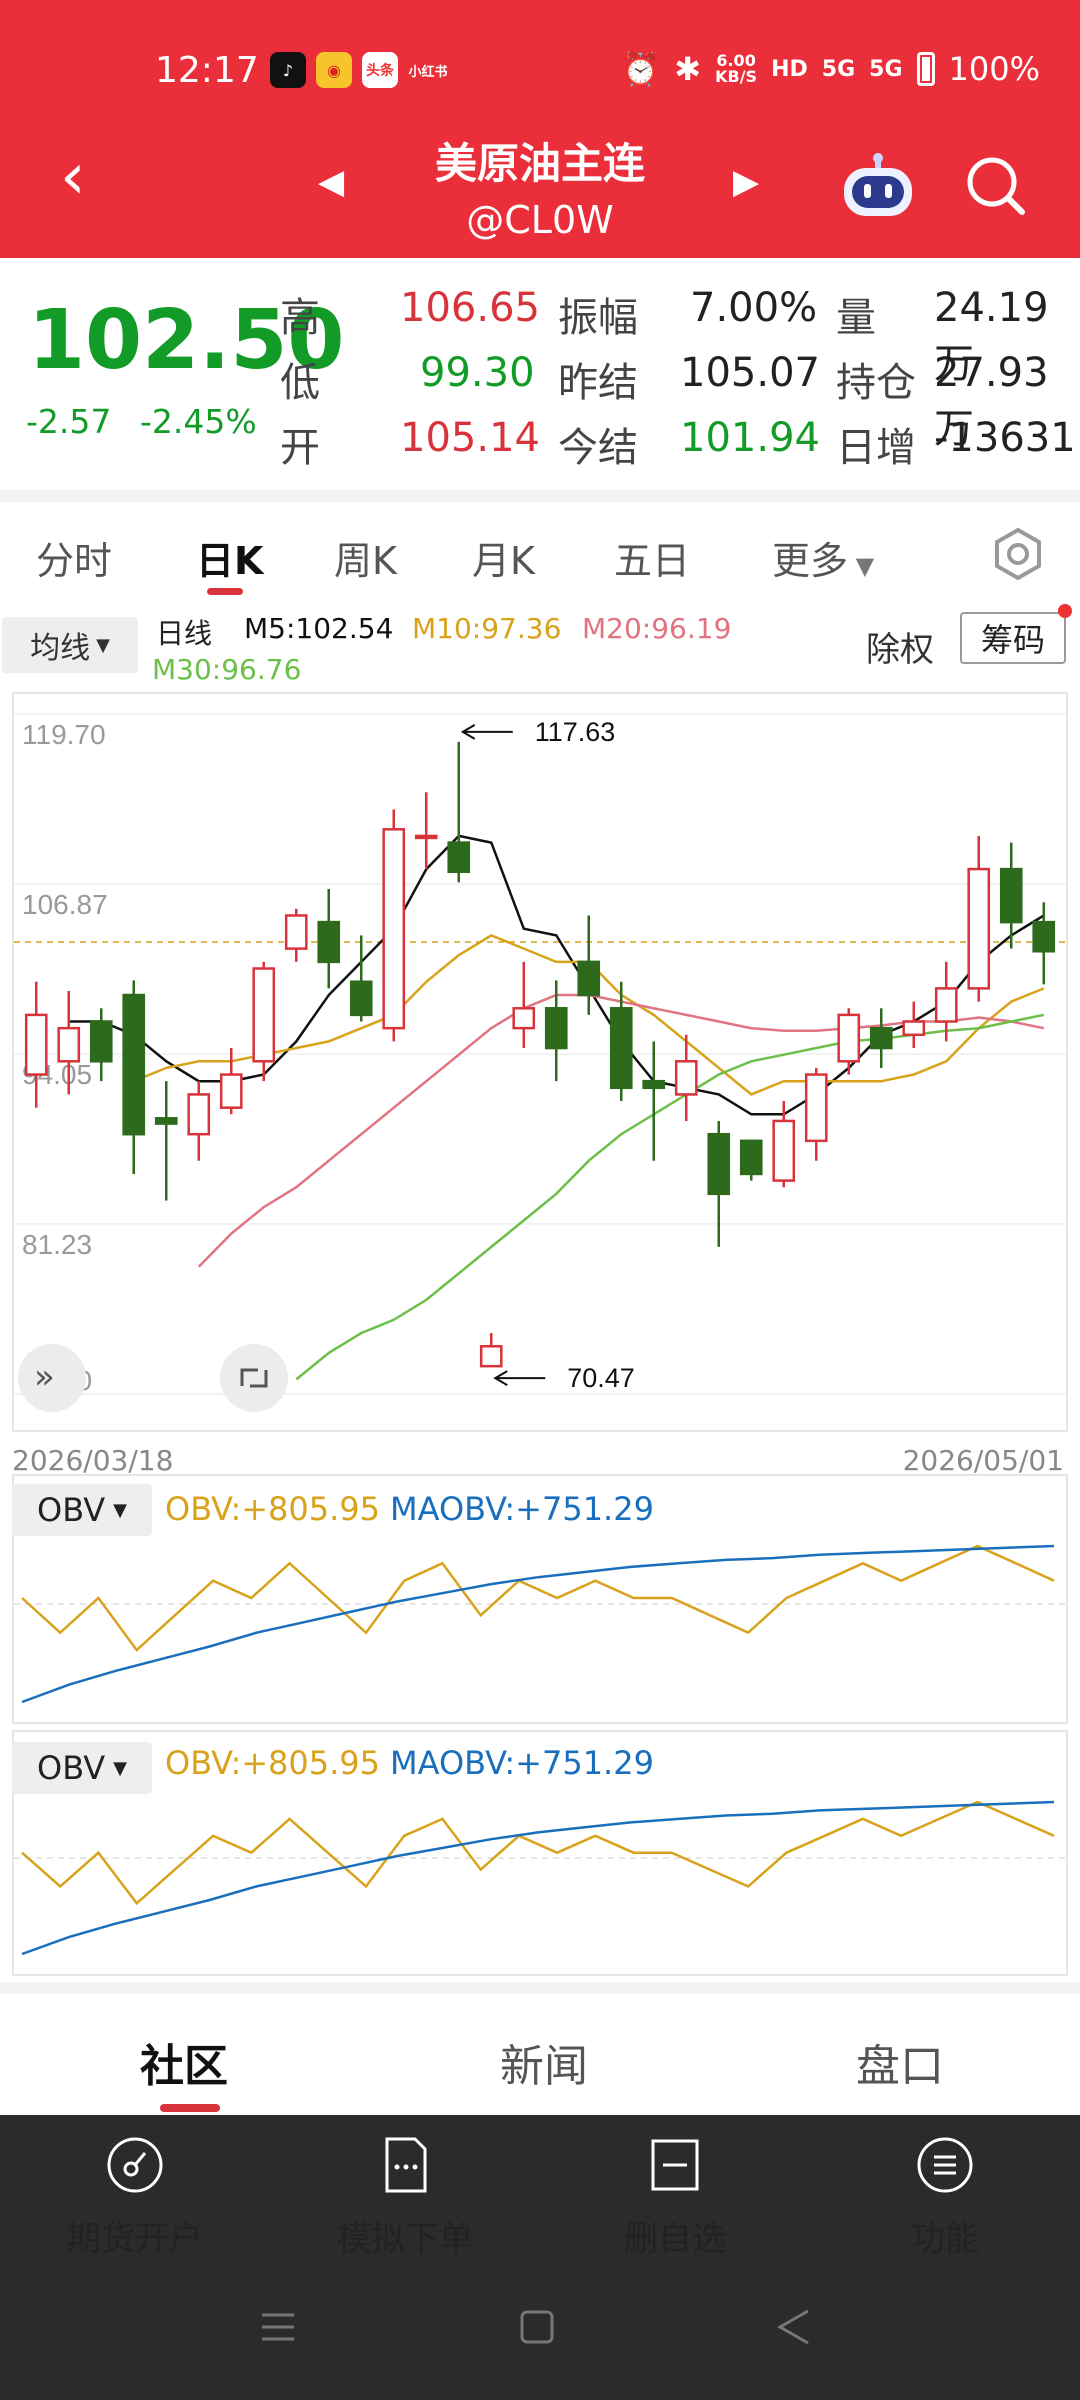 The width and height of the screenshot is (1080, 2400). What do you see at coordinates (135, 2239) in the screenshot?
I see `open-account-label: 期货开户` at bounding box center [135, 2239].